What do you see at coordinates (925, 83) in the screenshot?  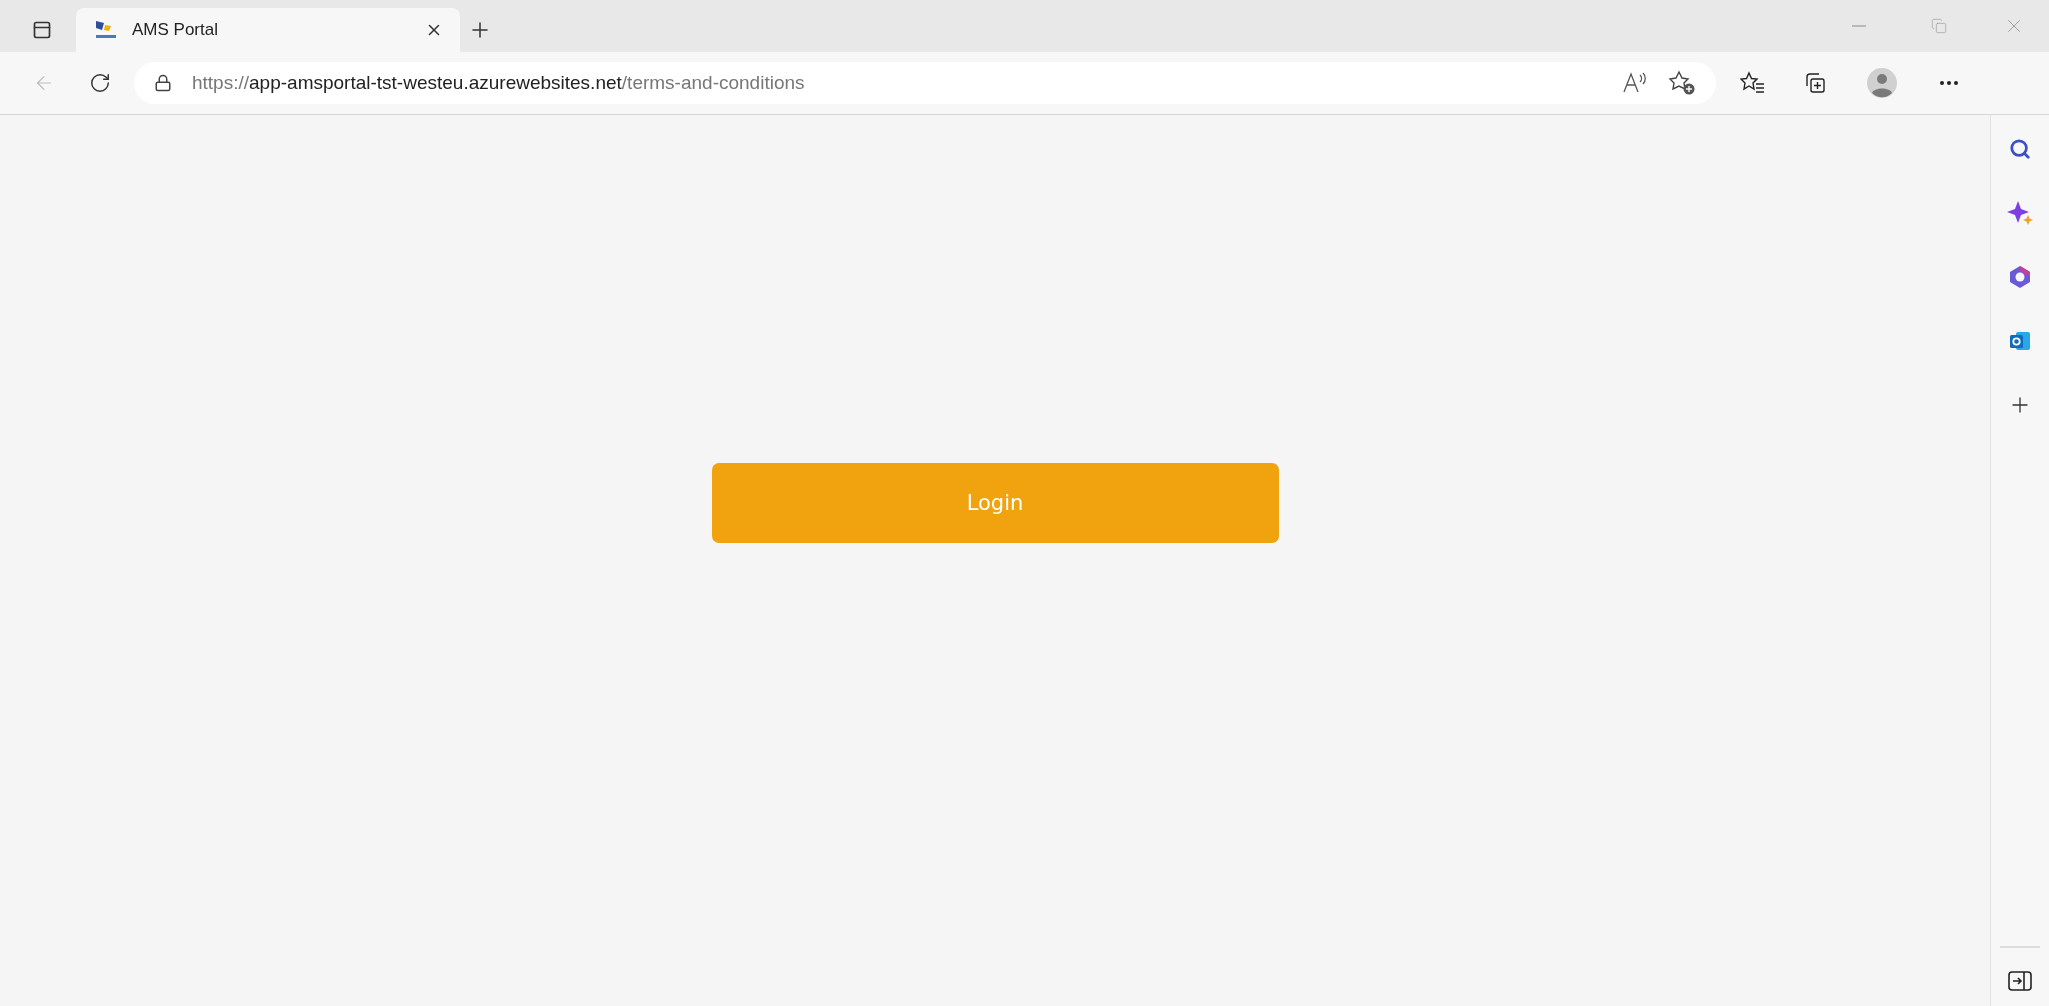 I see `address-bar: https://app-amsportal-tst-westeu.azurewebsites.net/terms-and-conditions` at bounding box center [925, 83].